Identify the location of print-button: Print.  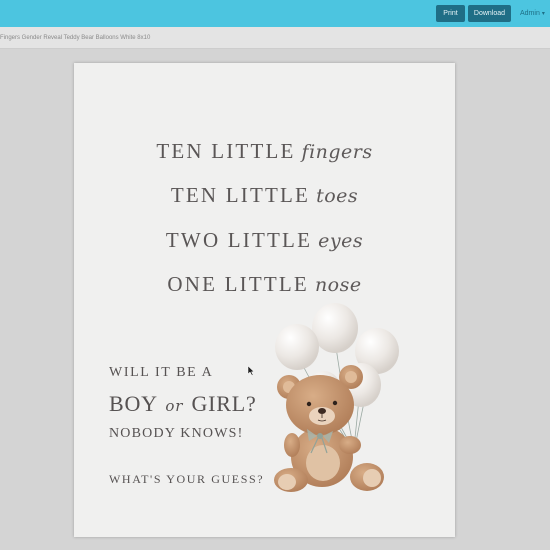
(450, 13).